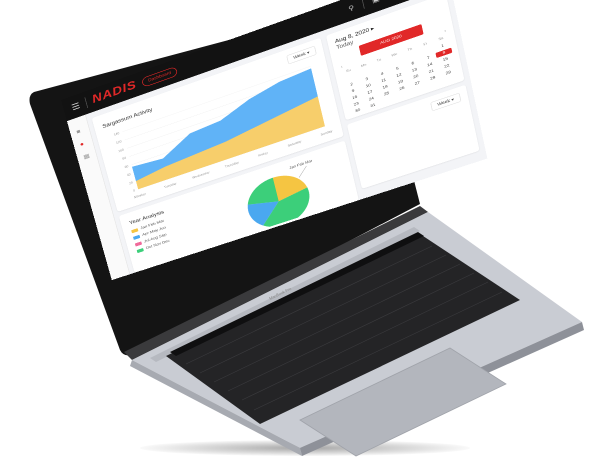 This screenshot has width=592, height=464. Describe the element at coordinates (263, 154) in the screenshot. I see `x-tick-label: Friday` at that location.